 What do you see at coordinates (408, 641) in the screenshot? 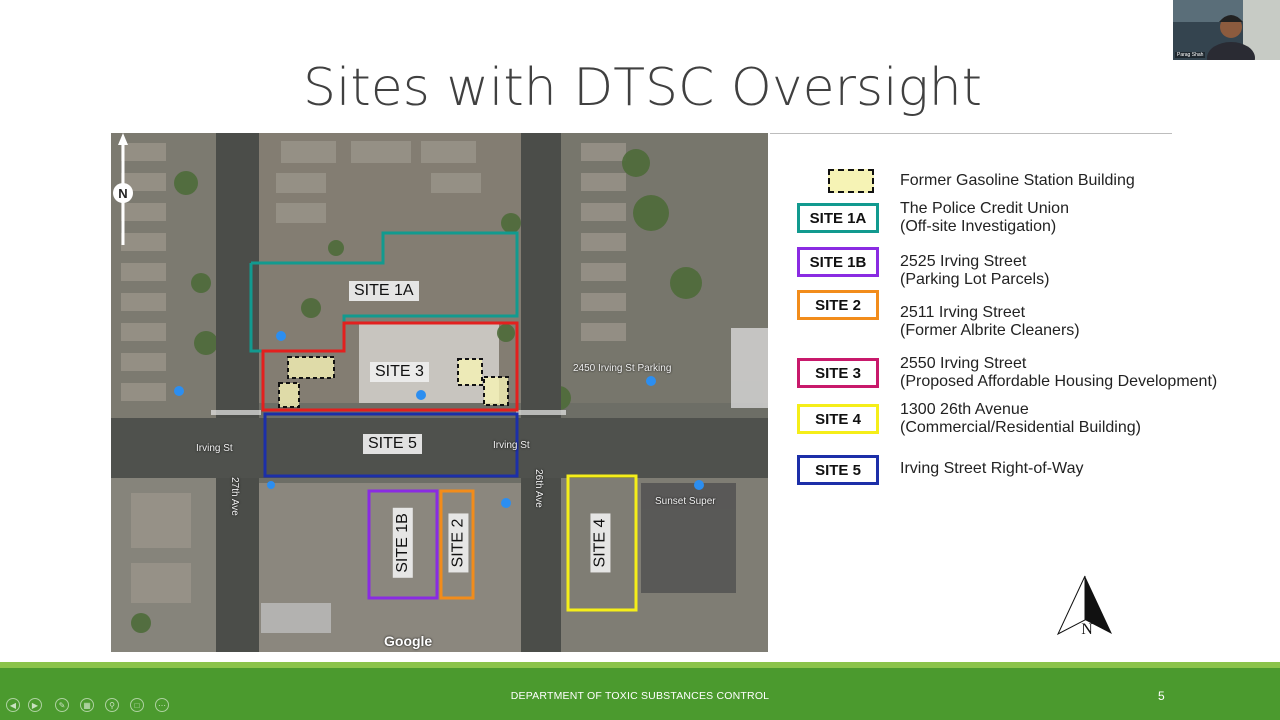
I see `google-attribution: Google` at bounding box center [408, 641].